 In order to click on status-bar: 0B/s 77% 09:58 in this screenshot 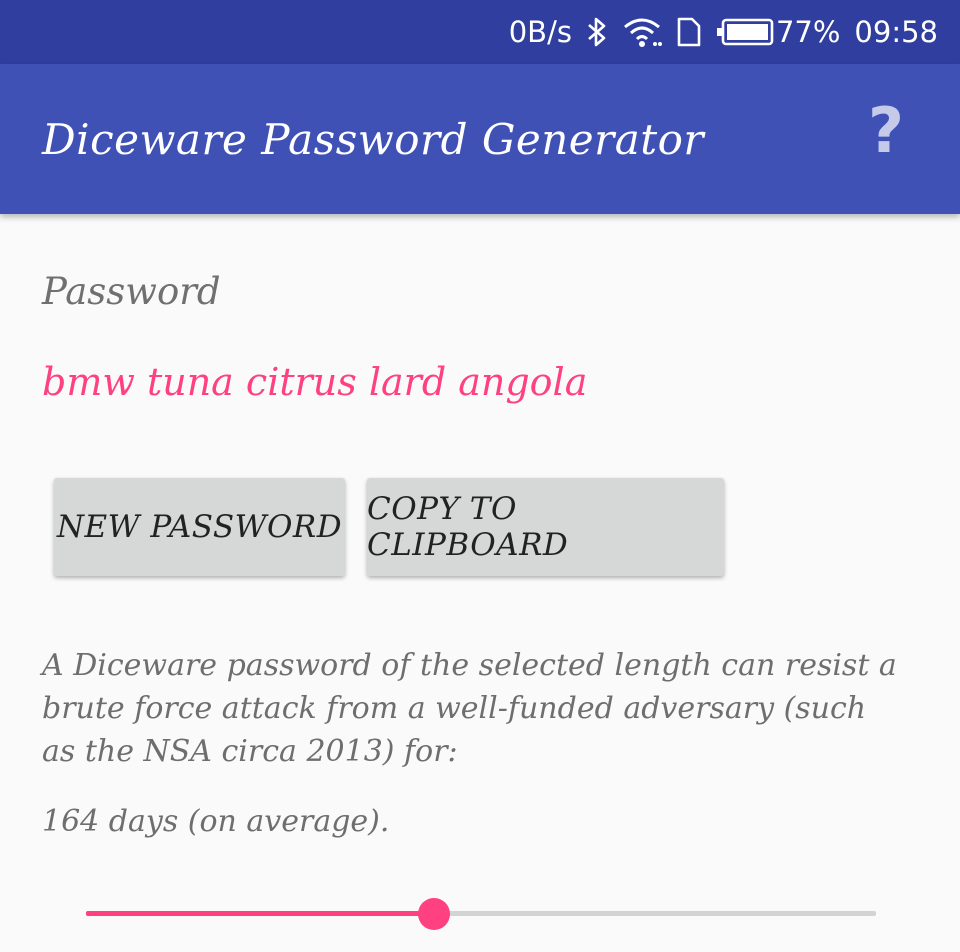, I will do `click(480, 32)`.